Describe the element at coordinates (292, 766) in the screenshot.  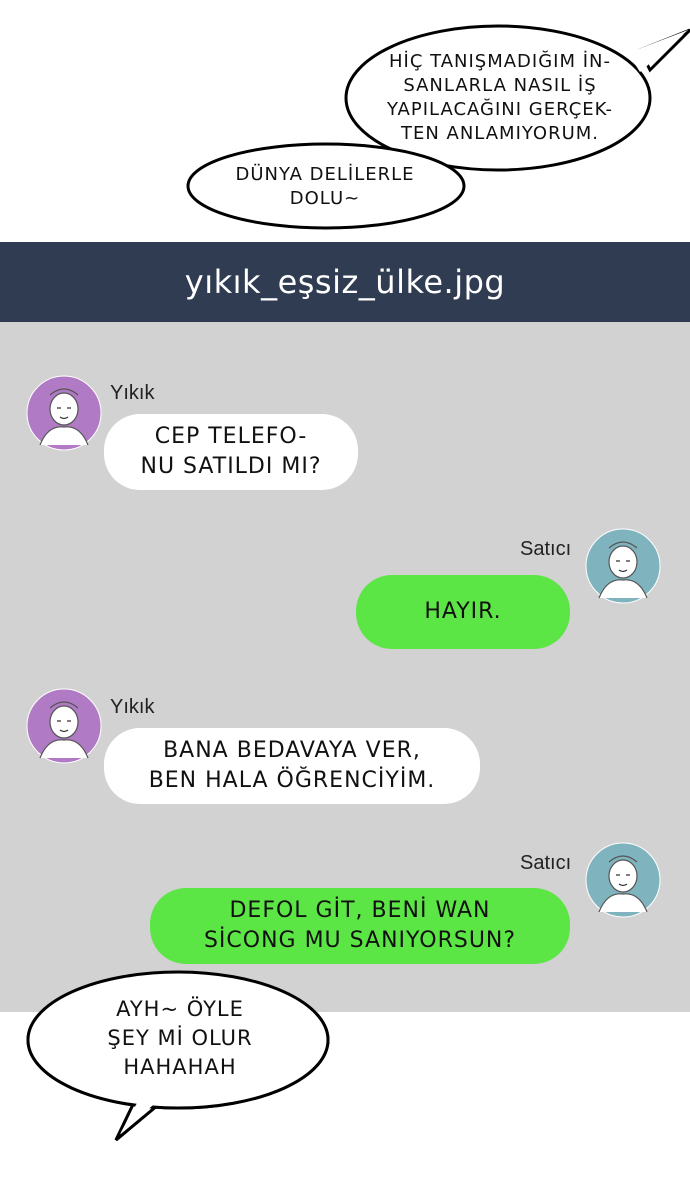
I see `incoming-message: BANA BEDAVAYA VER, BEN HALA ÖĞRENCİYİM.` at that location.